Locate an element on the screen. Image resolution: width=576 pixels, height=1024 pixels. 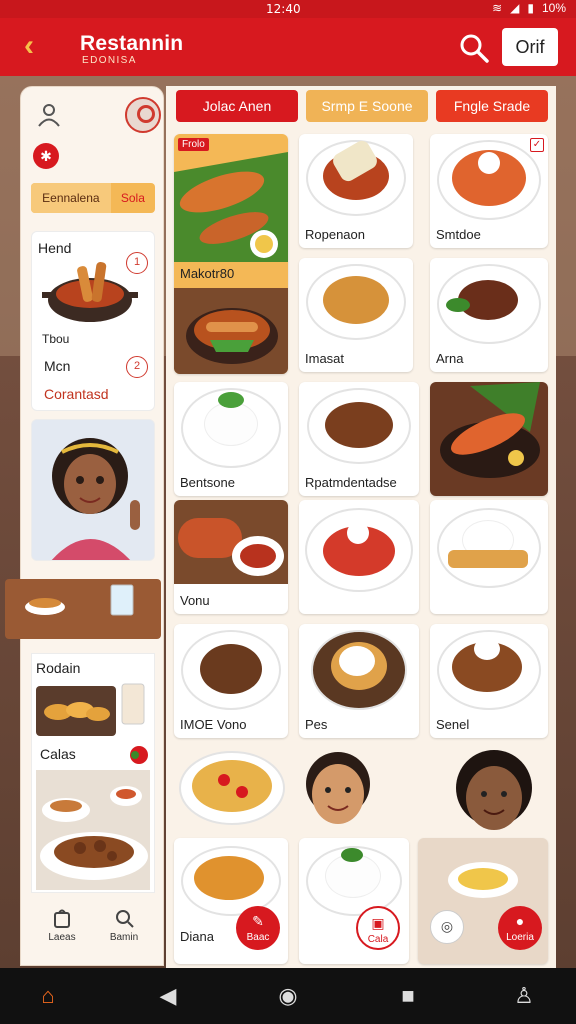
status-time: 12:40 is located at coordinates (283, 9).